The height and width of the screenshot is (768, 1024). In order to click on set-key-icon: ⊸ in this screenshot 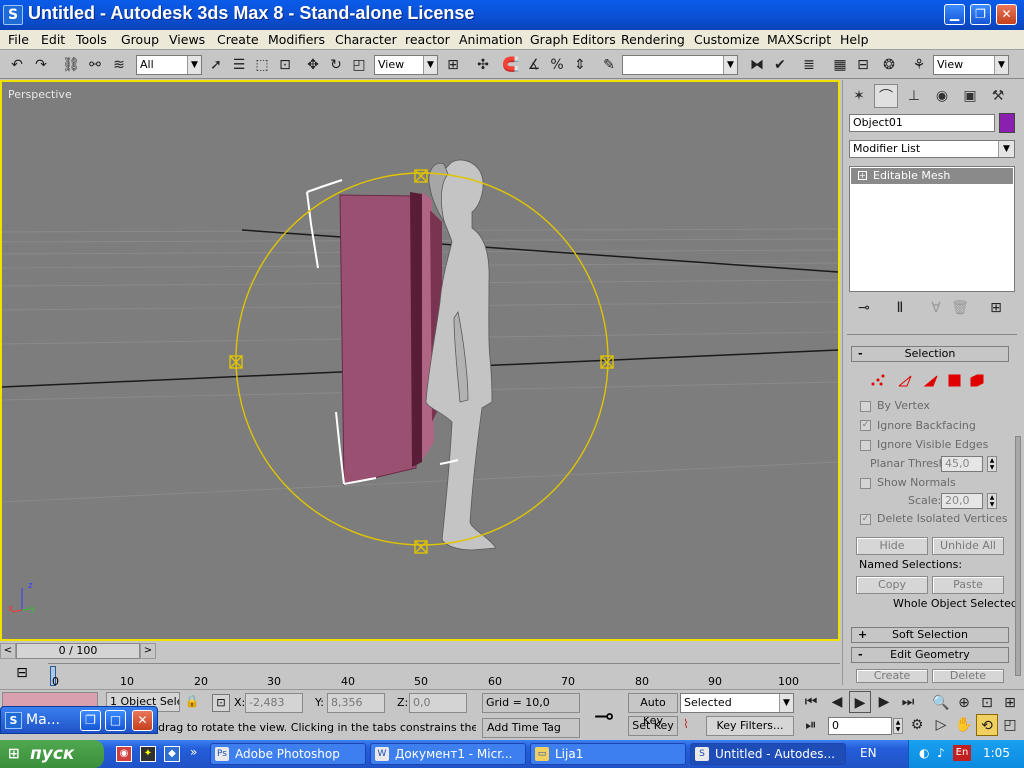, I will do `click(604, 716)`.